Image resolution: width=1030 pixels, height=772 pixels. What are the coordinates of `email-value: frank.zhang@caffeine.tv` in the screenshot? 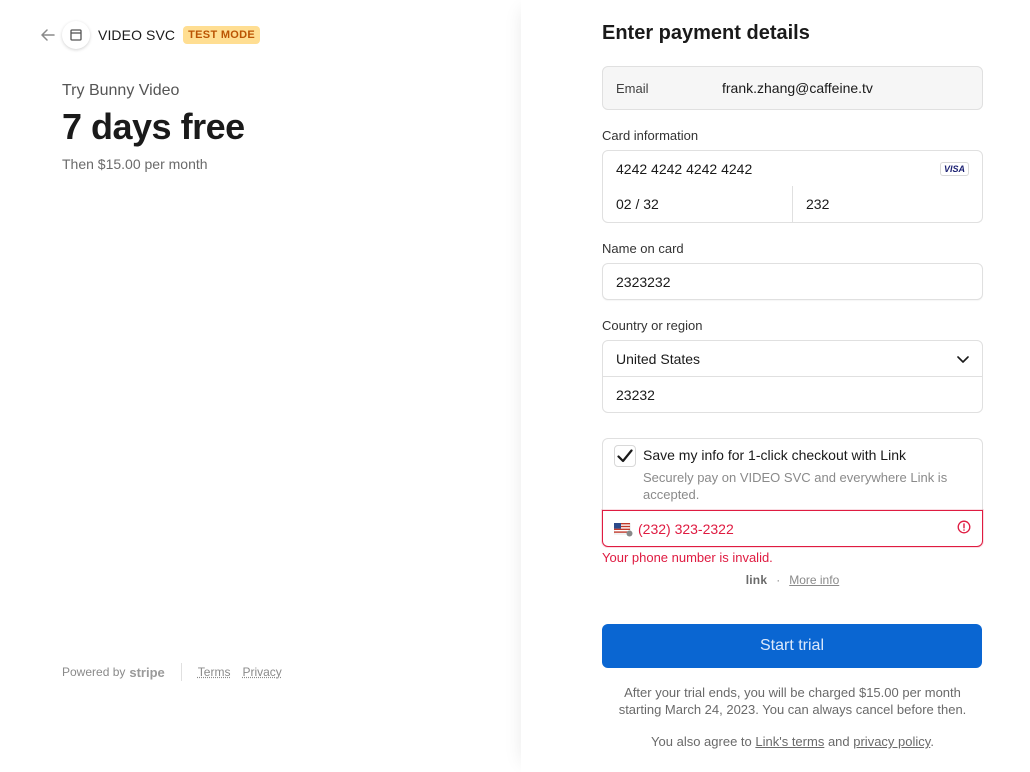 It's located at (797, 88).